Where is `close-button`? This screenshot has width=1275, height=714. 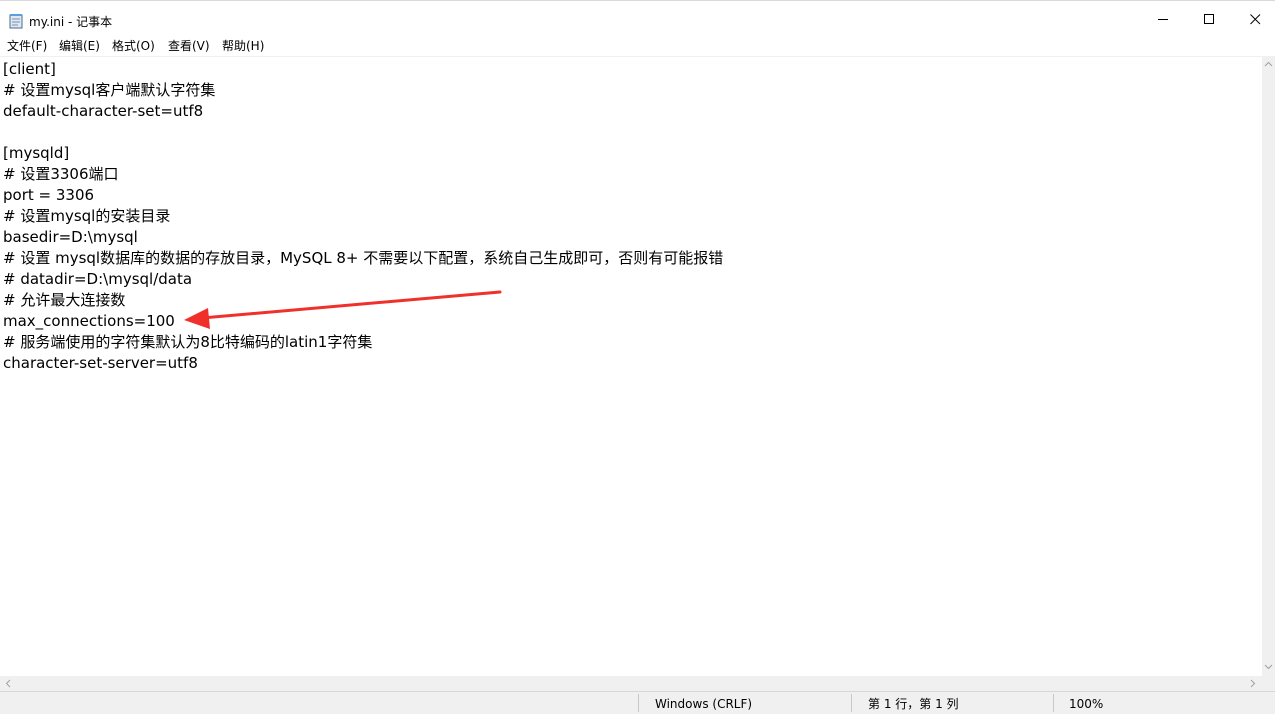 close-button is located at coordinates (1253, 19).